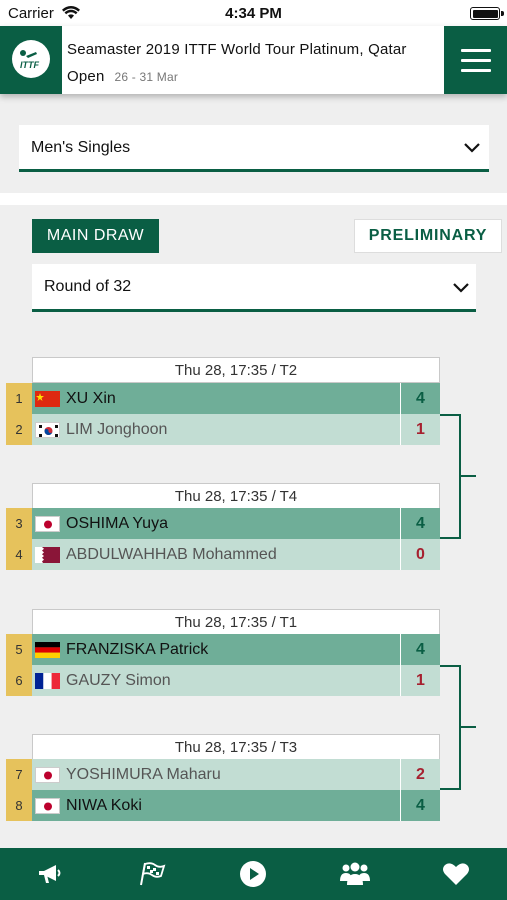 The width and height of the screenshot is (507, 900). I want to click on player-name: OSHIMA Yuya, so click(117, 523).